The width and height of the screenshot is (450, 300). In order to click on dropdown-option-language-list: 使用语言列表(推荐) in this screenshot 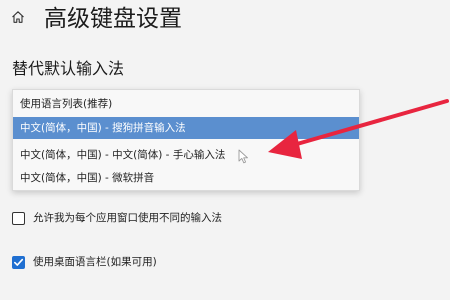, I will do `click(186, 104)`.